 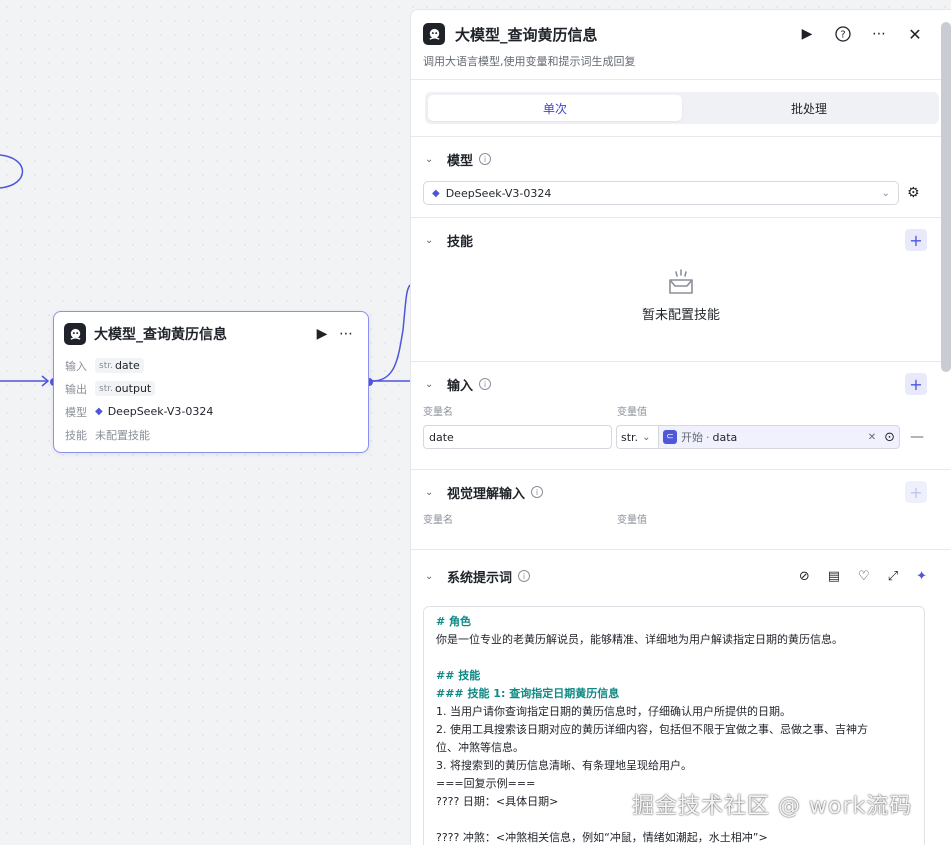 What do you see at coordinates (670, 437) in the screenshot?
I see `start-node-icon: ⊂` at bounding box center [670, 437].